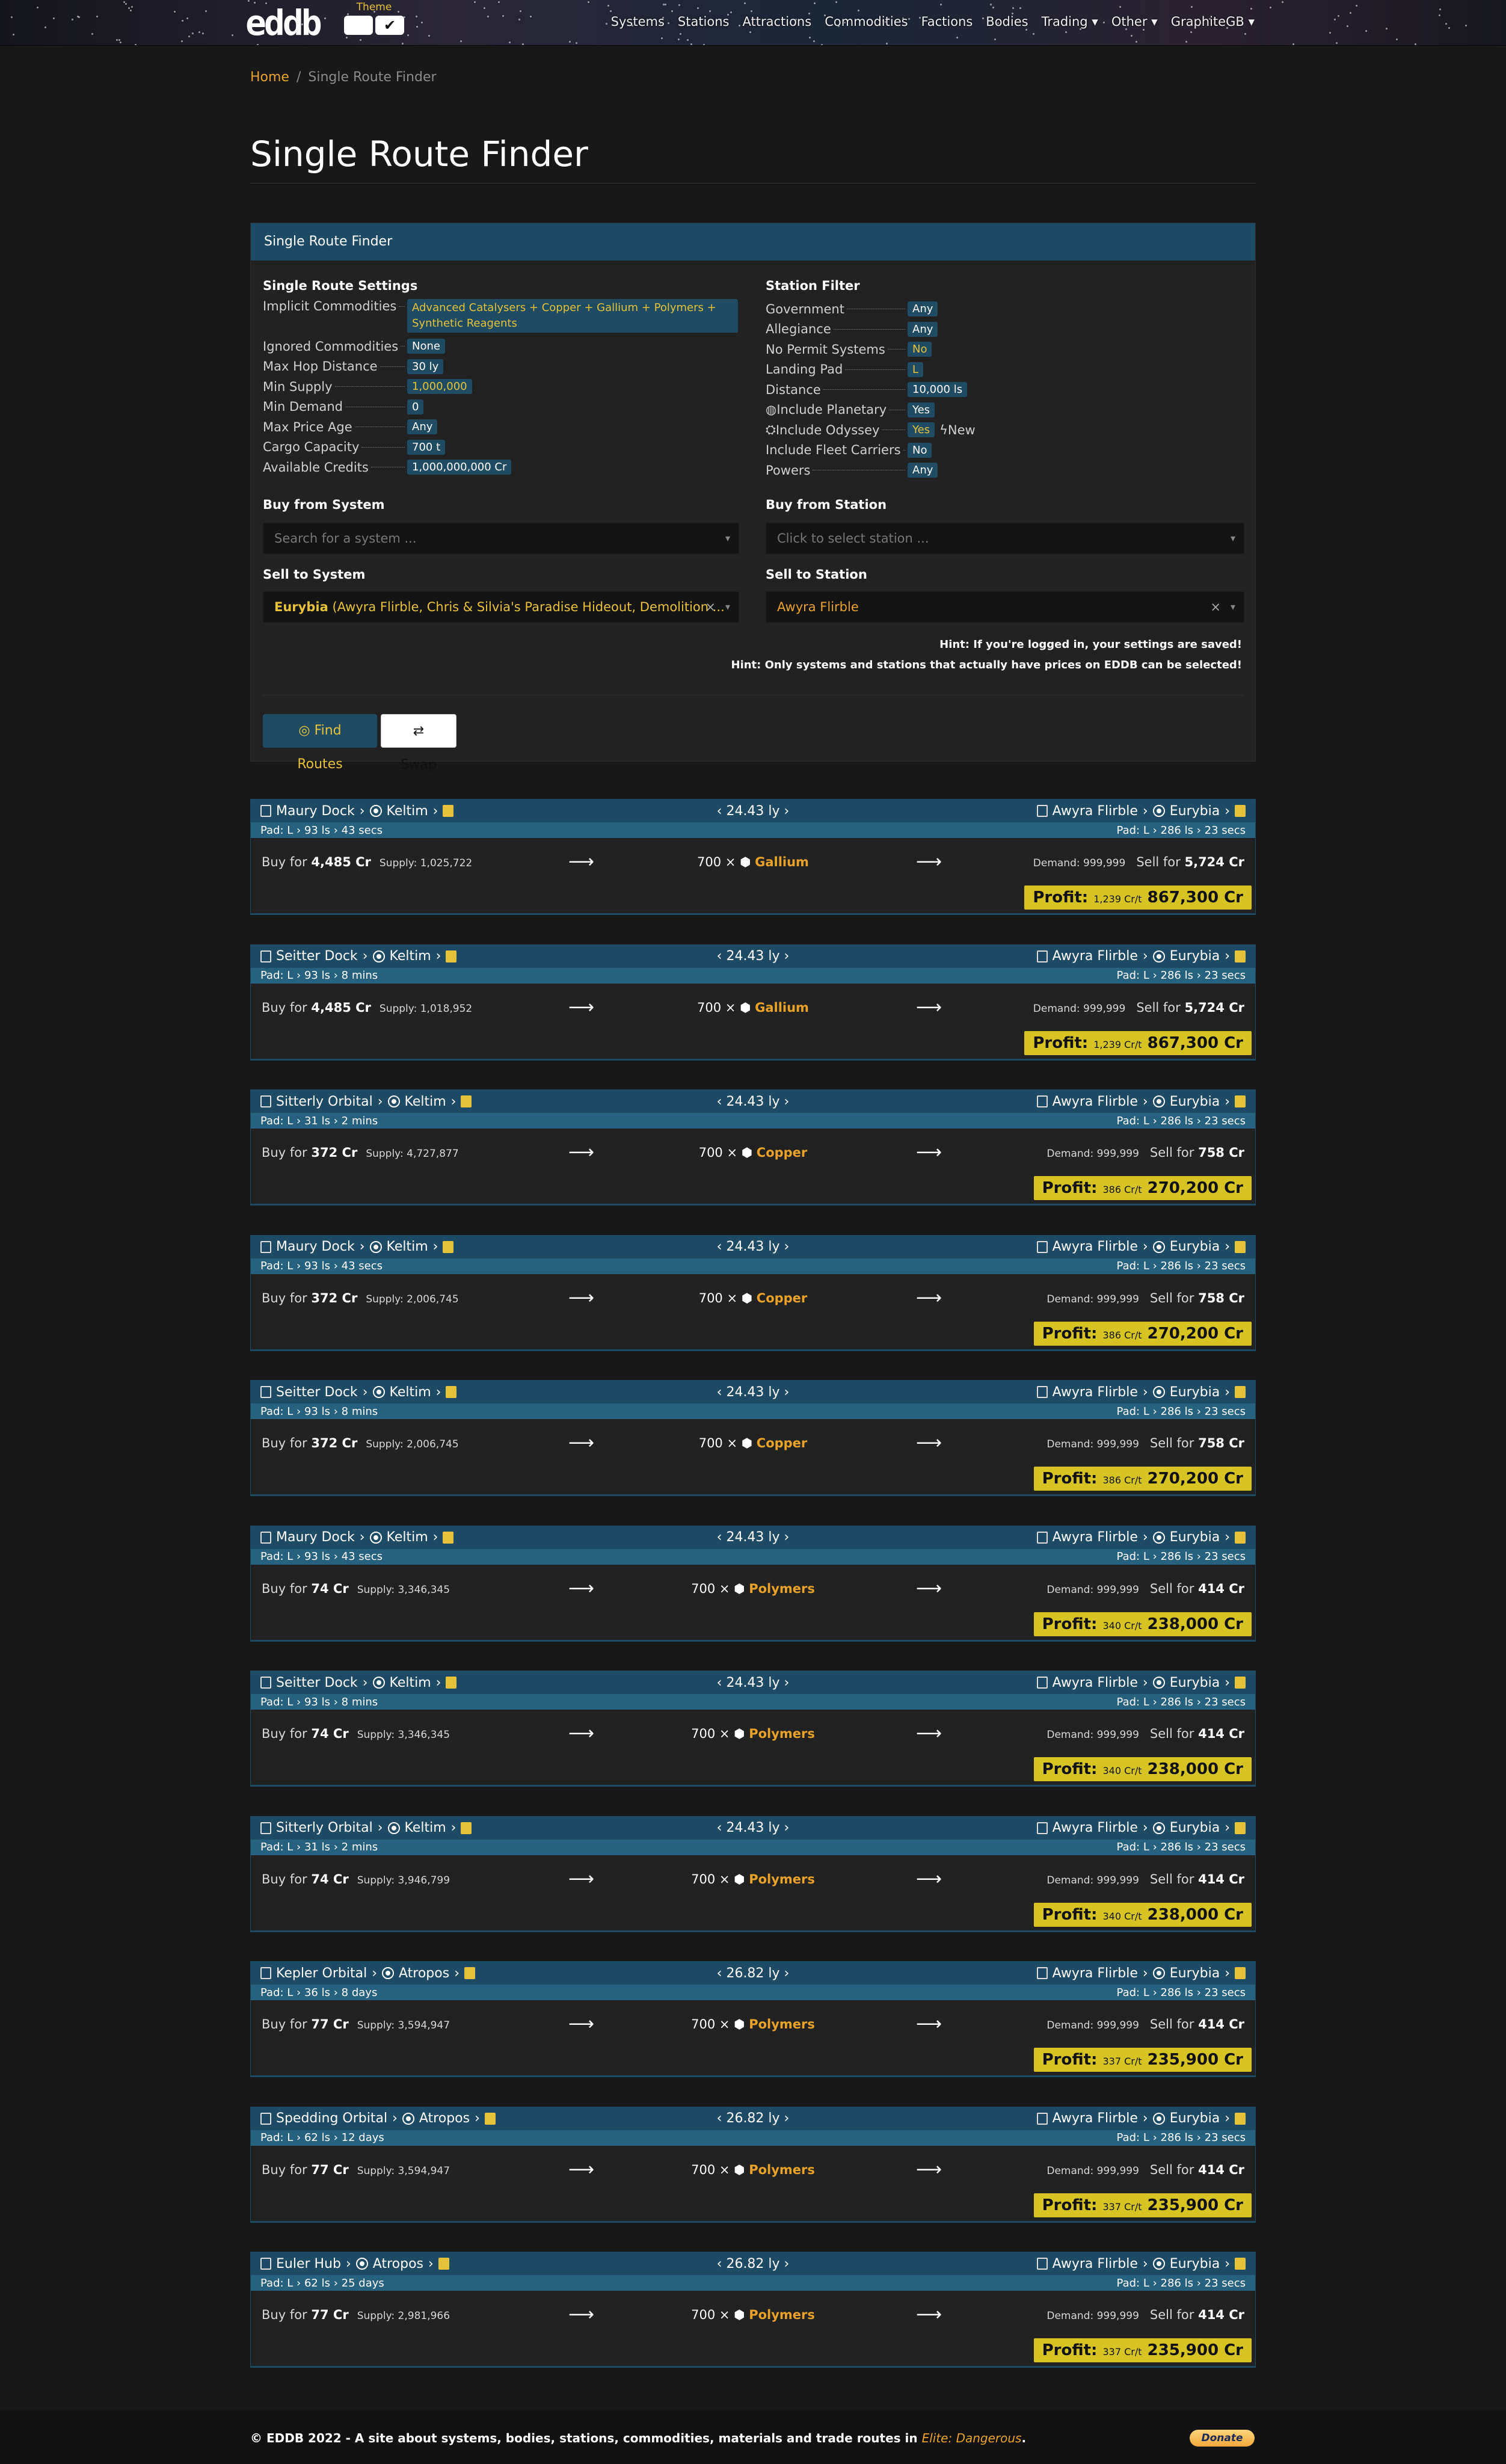 This screenshot has height=2464, width=1506. I want to click on setting-value: None, so click(426, 346).